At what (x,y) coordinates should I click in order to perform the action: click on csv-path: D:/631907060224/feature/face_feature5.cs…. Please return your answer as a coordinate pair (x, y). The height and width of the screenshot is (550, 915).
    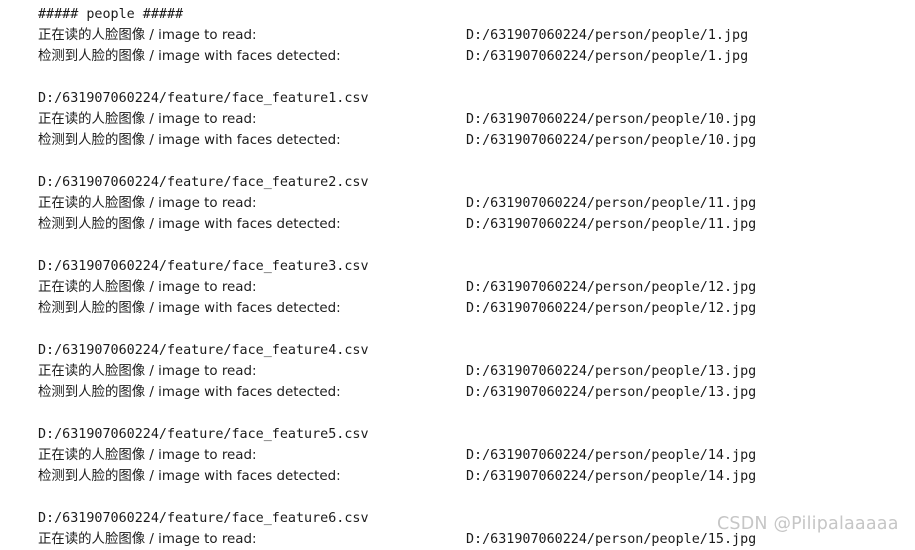
    Looking at the image, I should click on (203, 434).